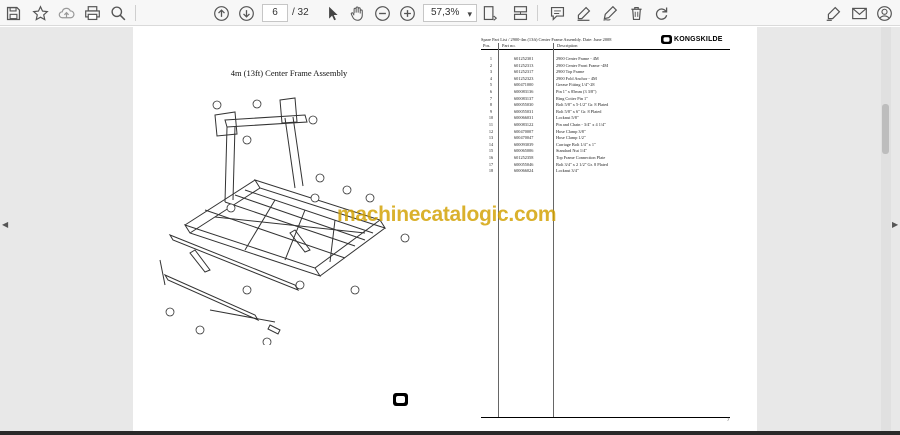  I want to click on part-description: 2900 Fold Anchor - 4M, so click(576, 78).